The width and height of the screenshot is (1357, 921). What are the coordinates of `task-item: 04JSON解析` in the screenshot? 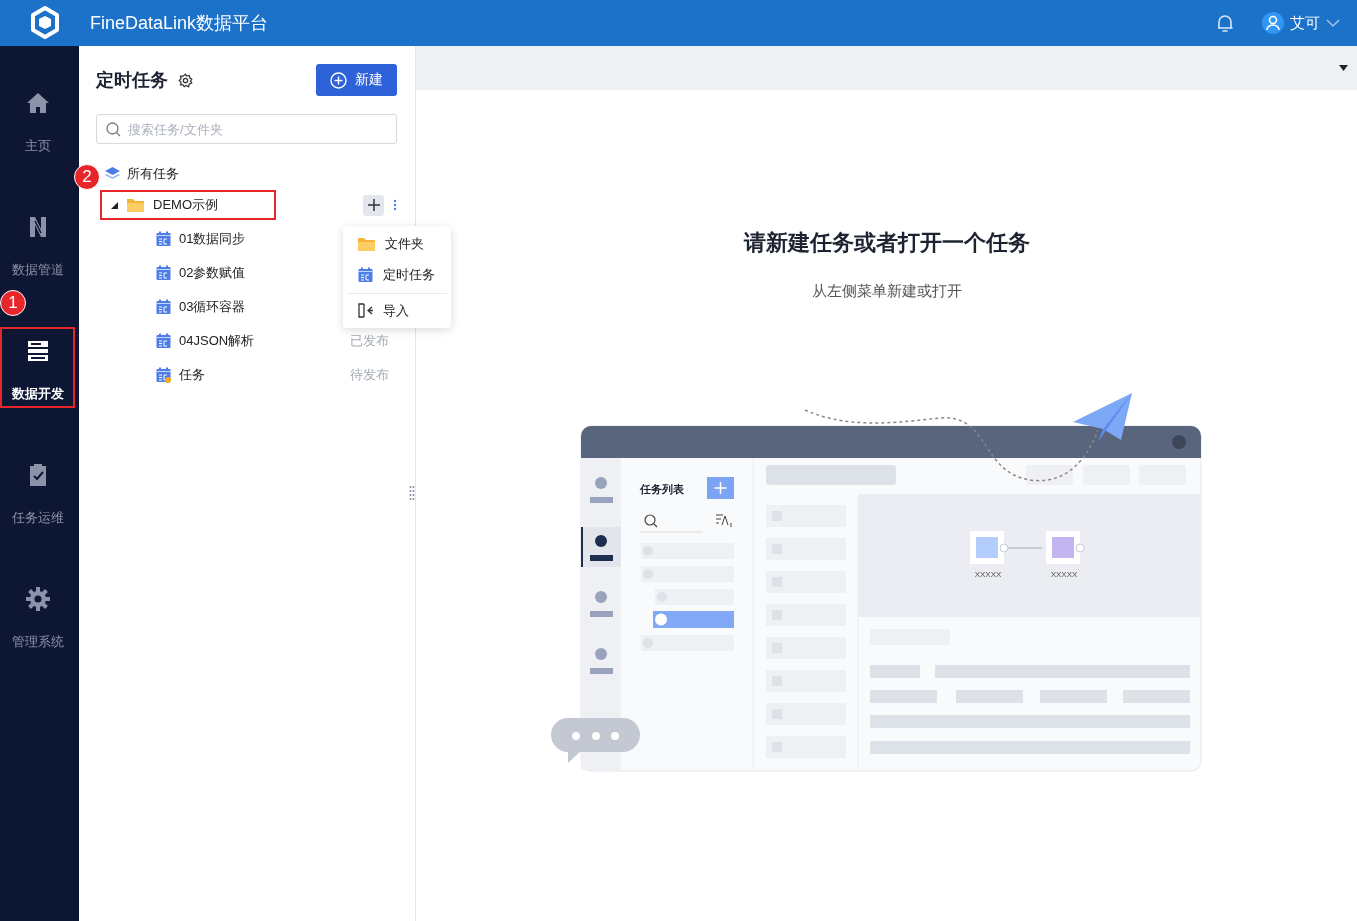 It's located at (205, 341).